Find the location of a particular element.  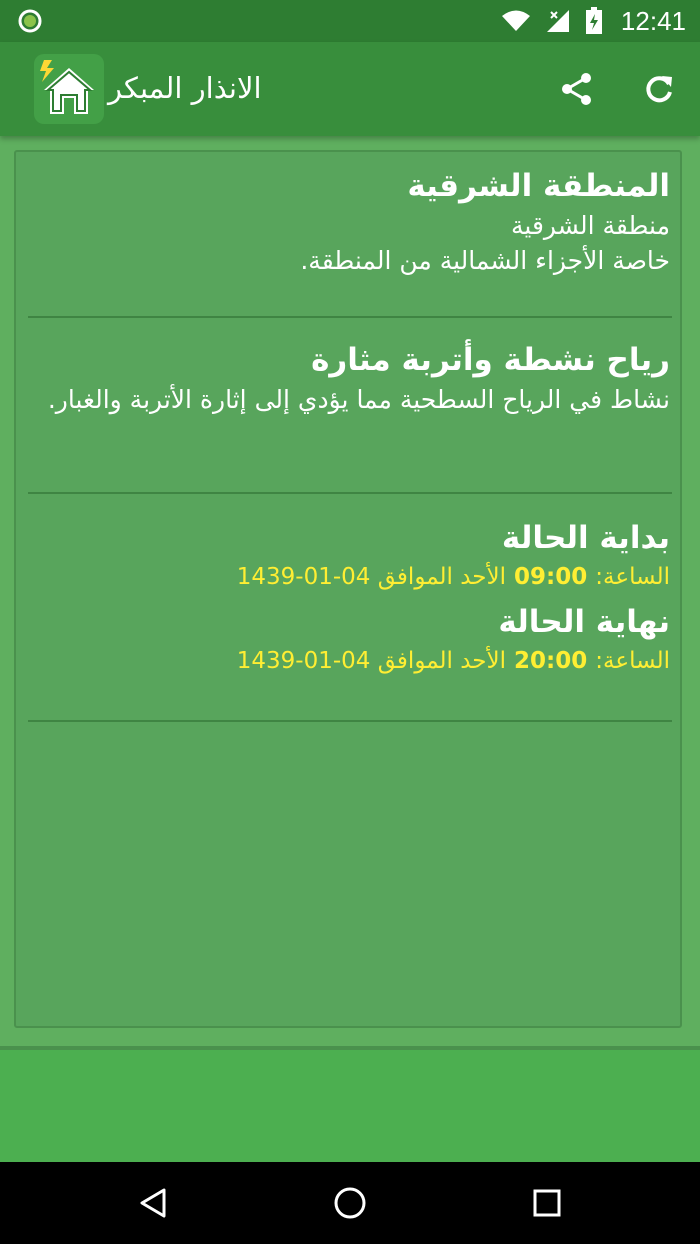

start-time-value: 09:00 is located at coordinates (551, 577).